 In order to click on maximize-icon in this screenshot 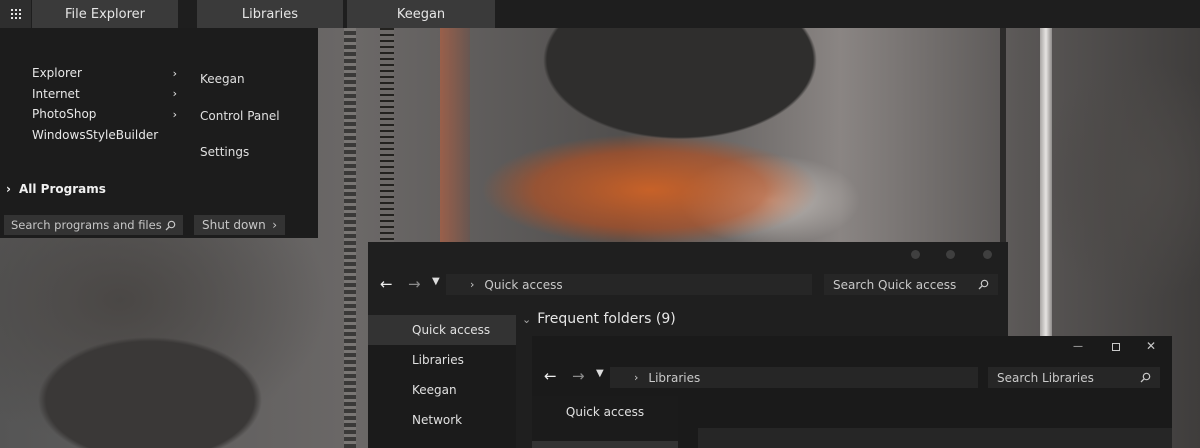, I will do `click(1116, 347)`.